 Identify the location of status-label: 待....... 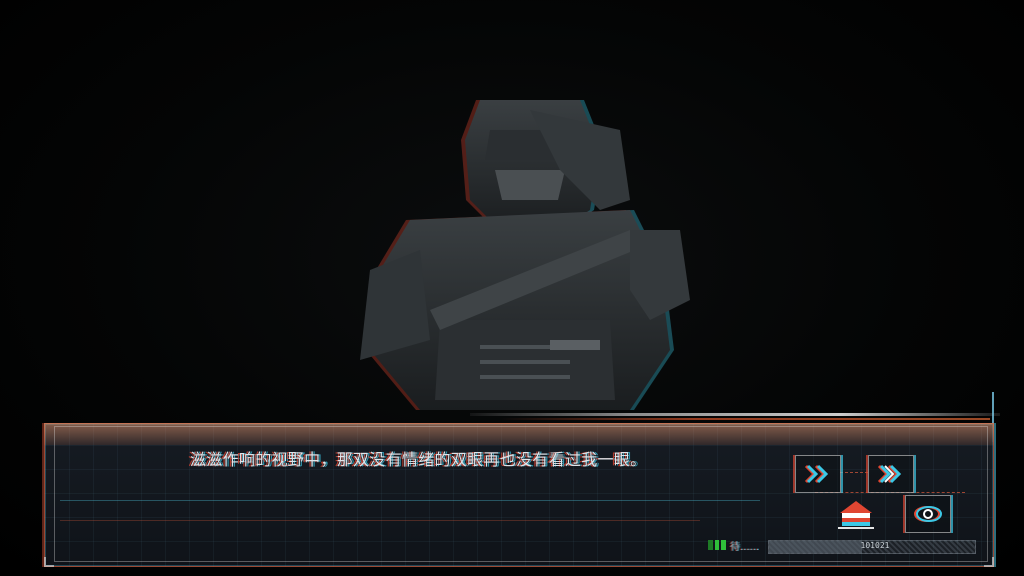
(745, 547).